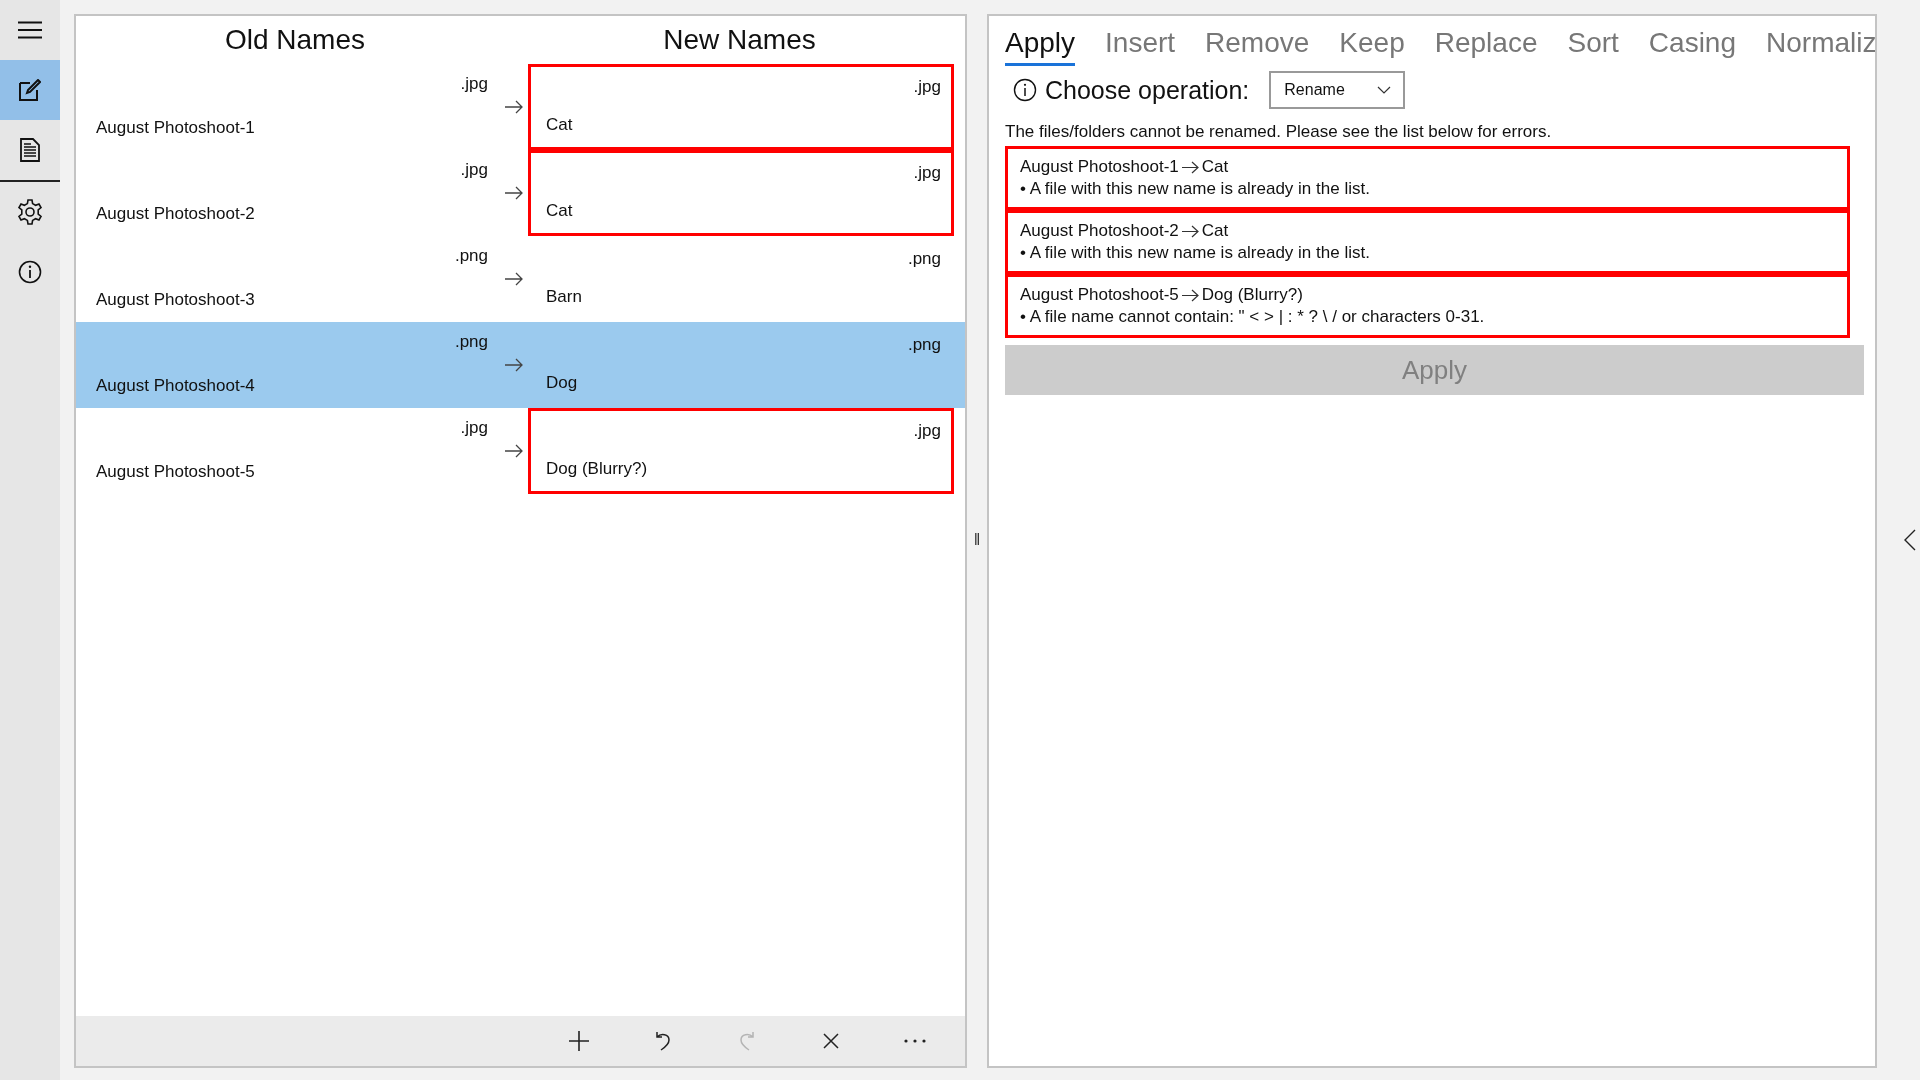 The height and width of the screenshot is (1080, 1920). I want to click on column-heading: New Names, so click(739, 40).